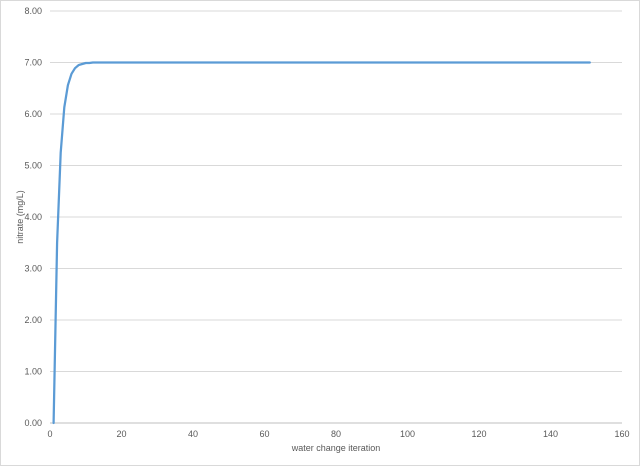 The height and width of the screenshot is (466, 640). Describe the element at coordinates (193, 434) in the screenshot. I see `x-tick-label: 40` at that location.